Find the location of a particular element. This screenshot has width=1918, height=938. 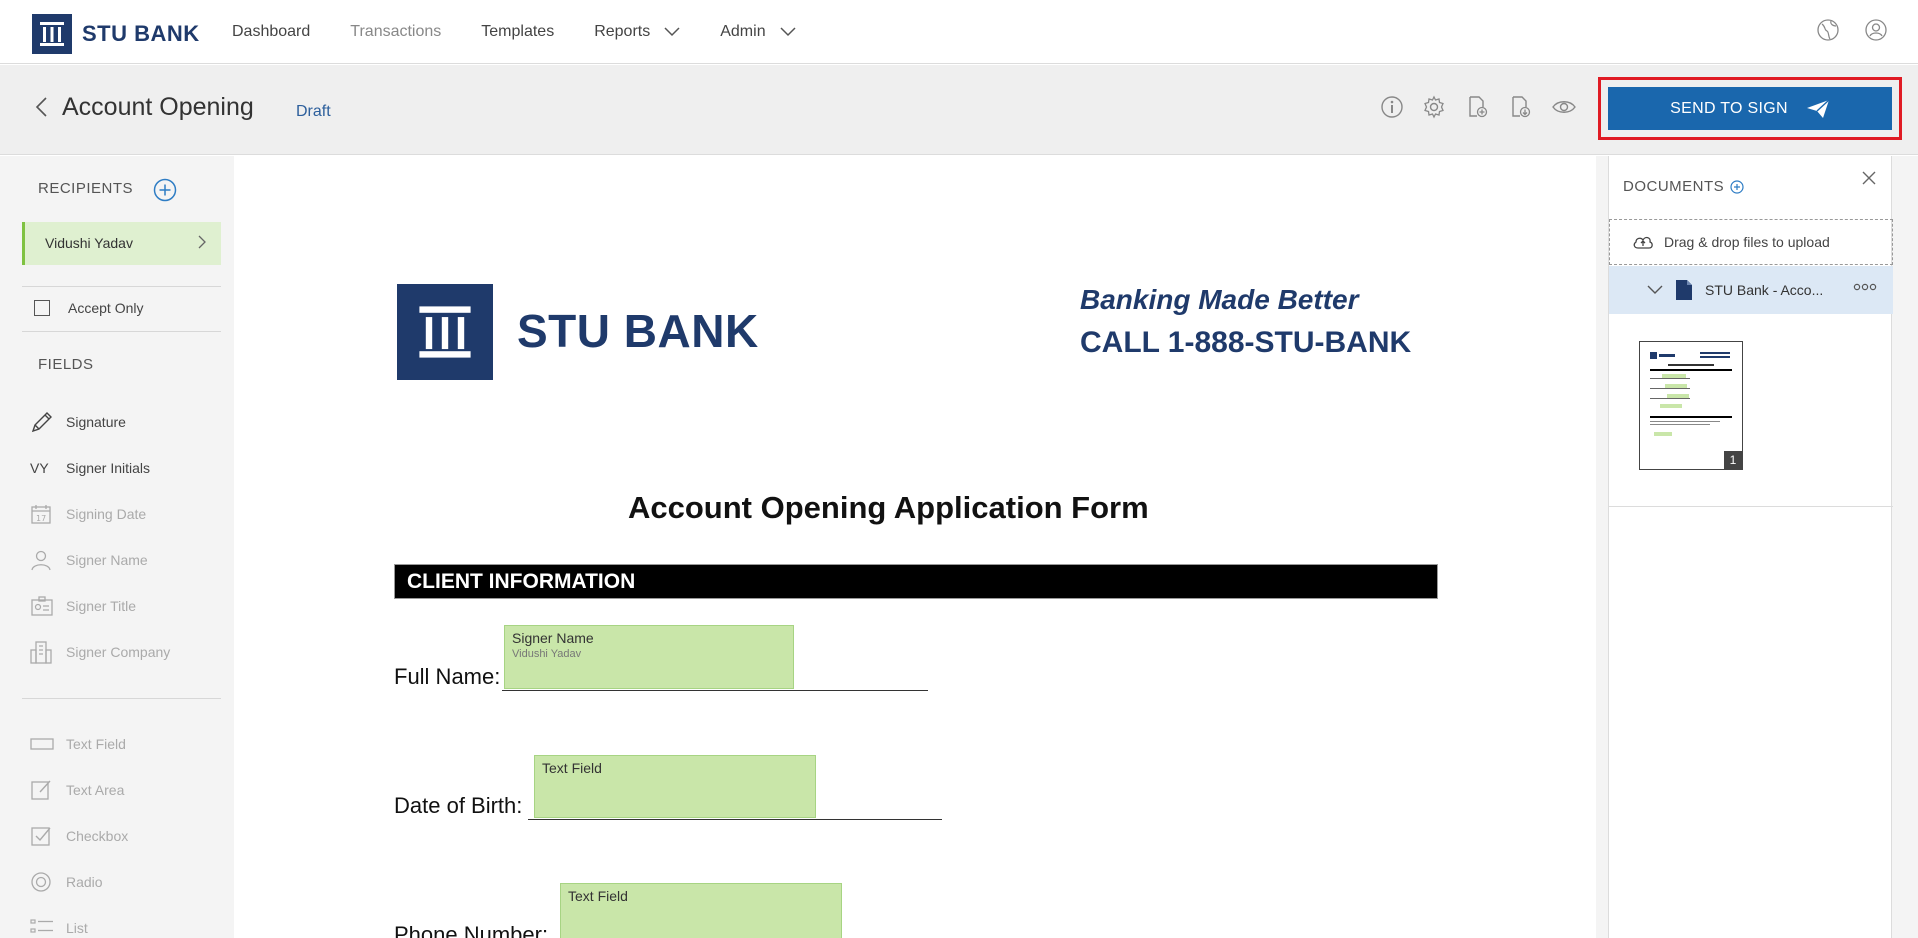

eye-icon is located at coordinates (1564, 107).